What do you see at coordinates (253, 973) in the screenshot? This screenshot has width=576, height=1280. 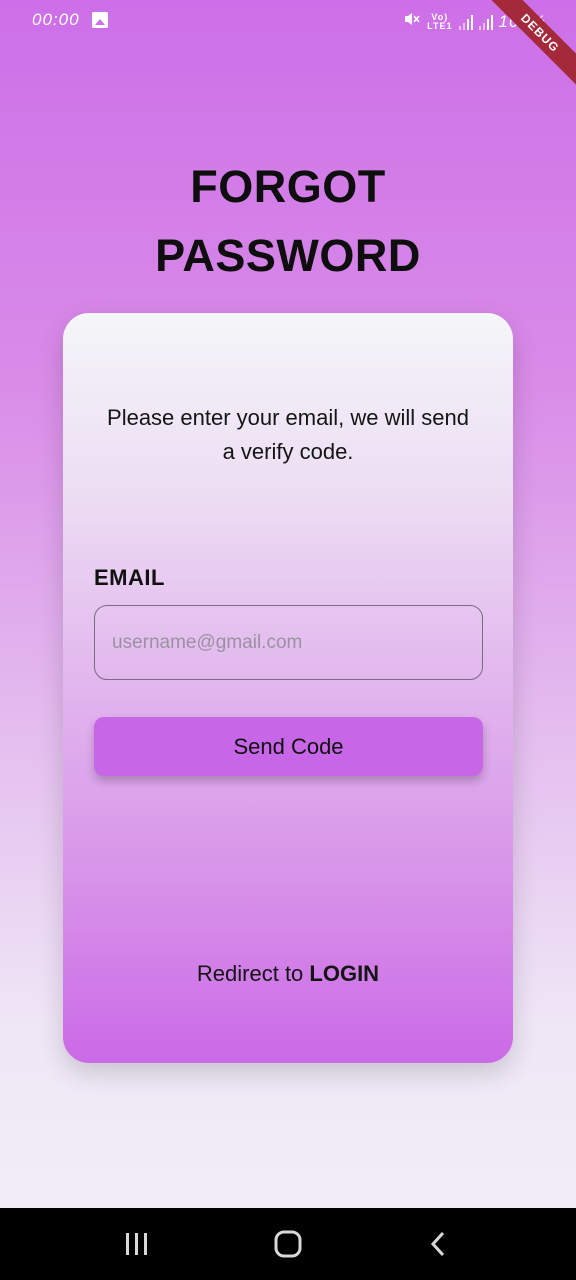 I see `redirect-prefix: Redirect to` at bounding box center [253, 973].